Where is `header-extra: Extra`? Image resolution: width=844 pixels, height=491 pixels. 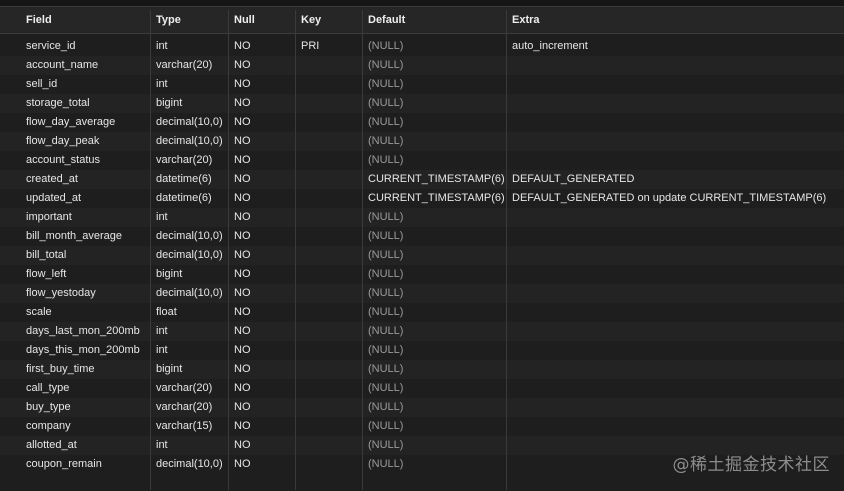
header-extra: Extra is located at coordinates (676, 20).